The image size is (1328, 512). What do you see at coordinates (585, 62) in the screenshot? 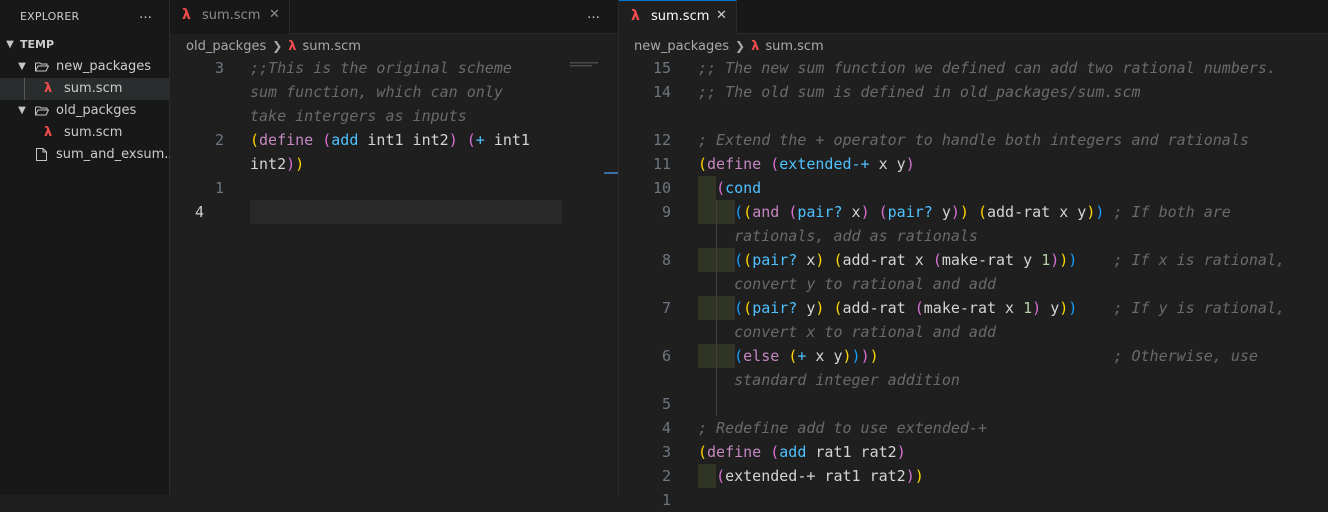
I see `minimap` at bounding box center [585, 62].